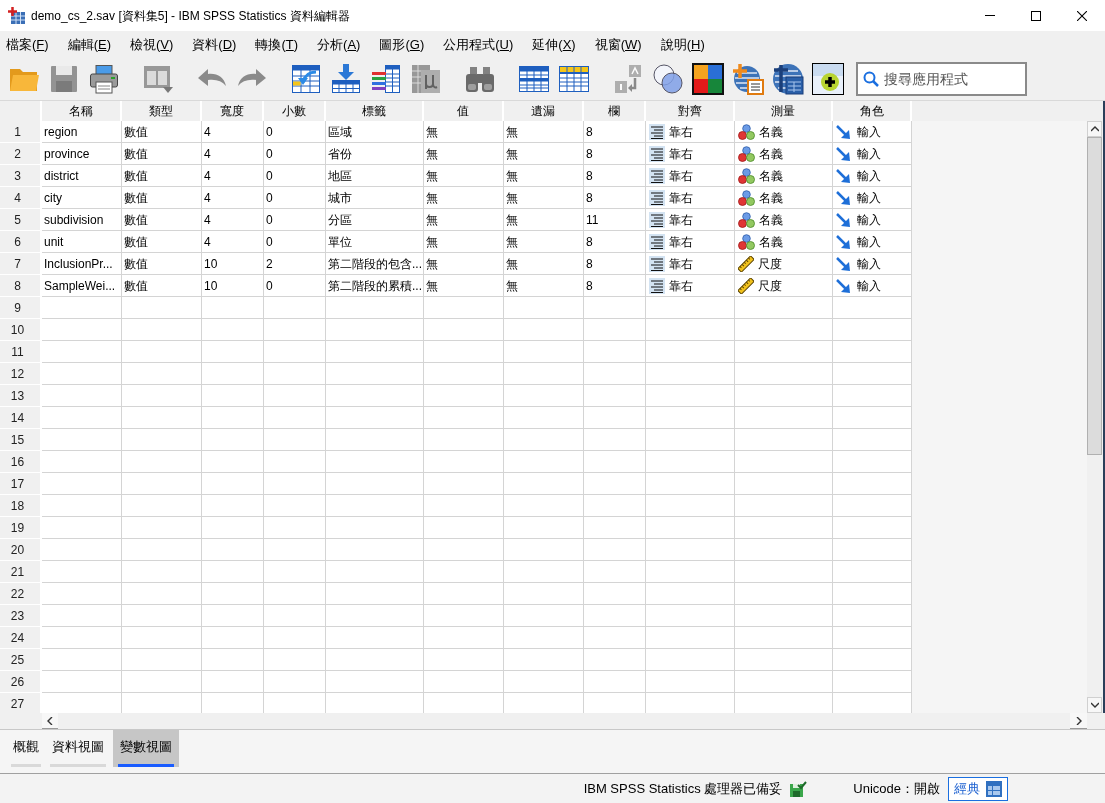 The width and height of the screenshot is (1105, 803). I want to click on row-number: 18, so click(21, 506).